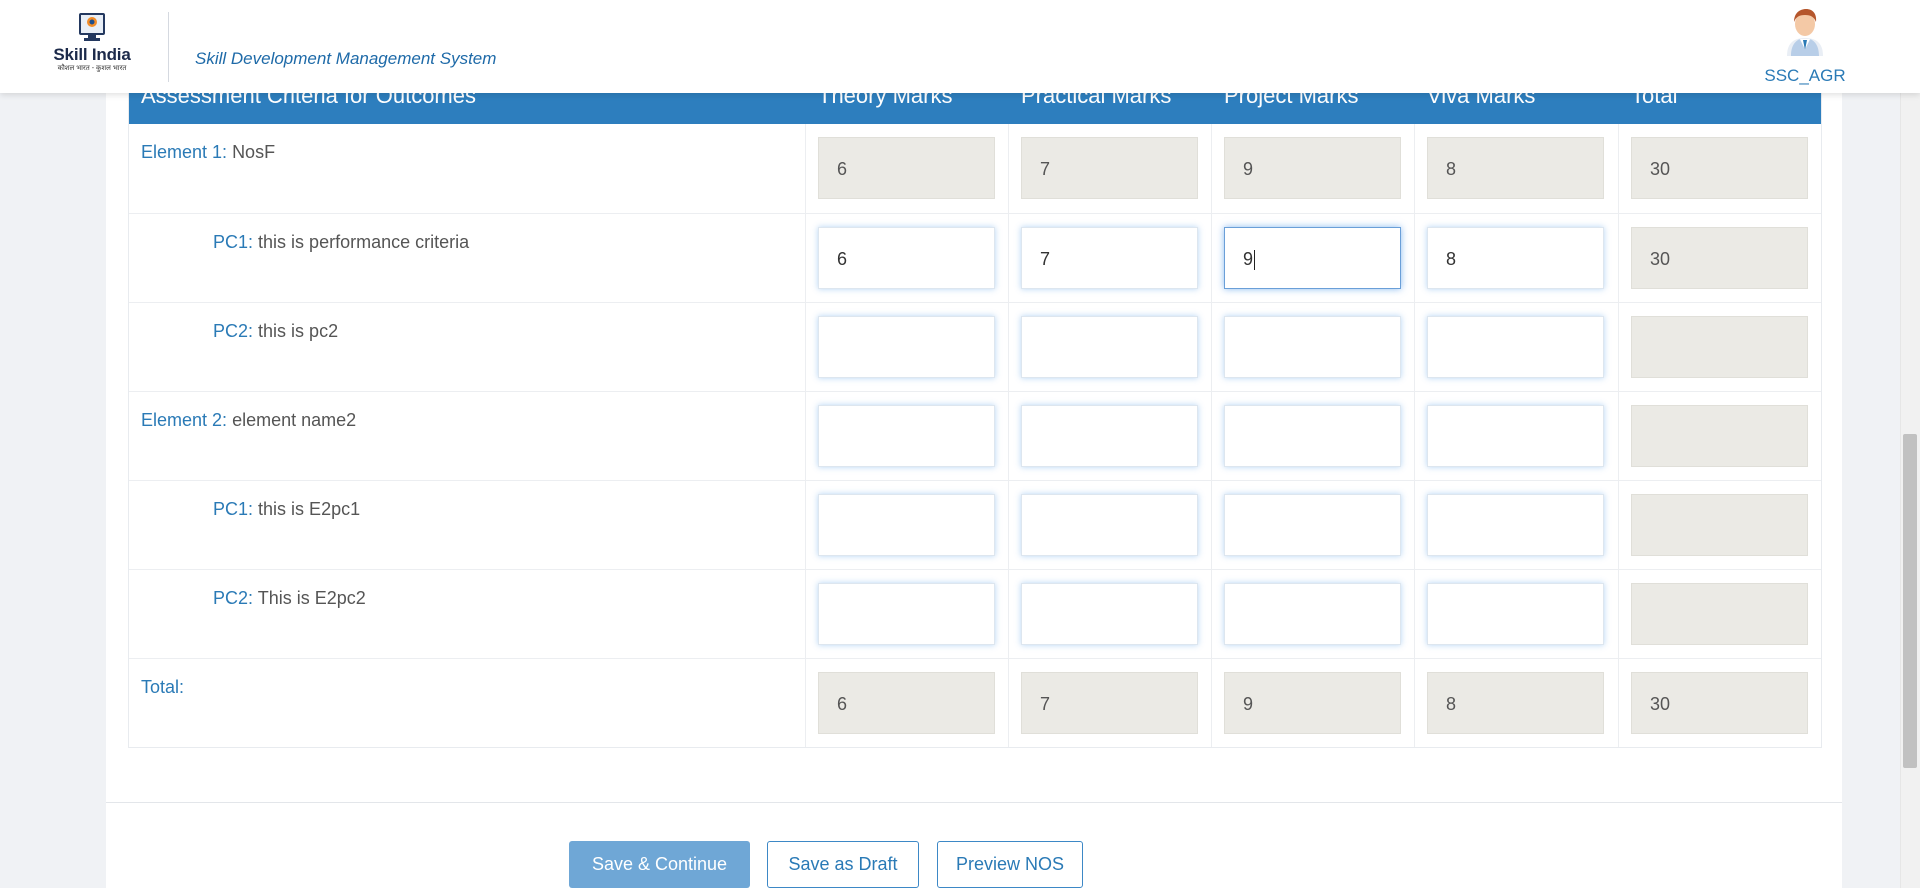  What do you see at coordinates (1255, 260) in the screenshot?
I see `text-caret` at bounding box center [1255, 260].